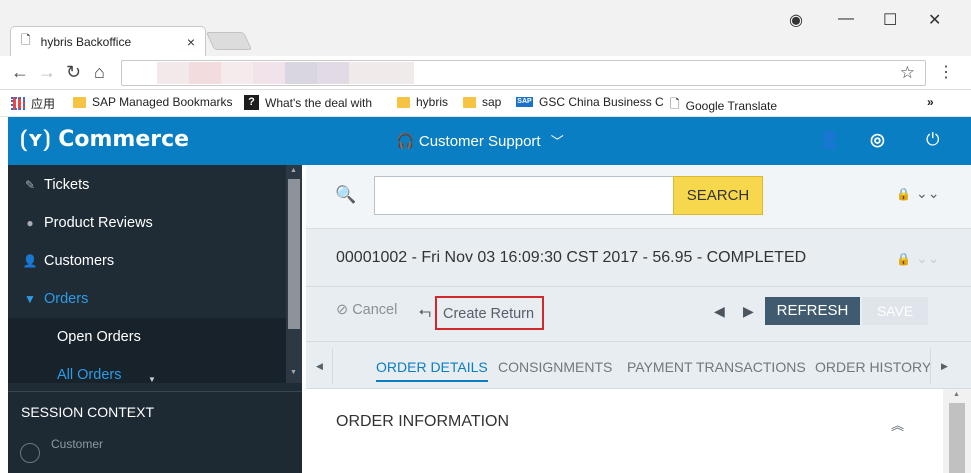 The image size is (971, 473). I want to click on sidebar-scrollbar: ▲ ▼, so click(294, 274).